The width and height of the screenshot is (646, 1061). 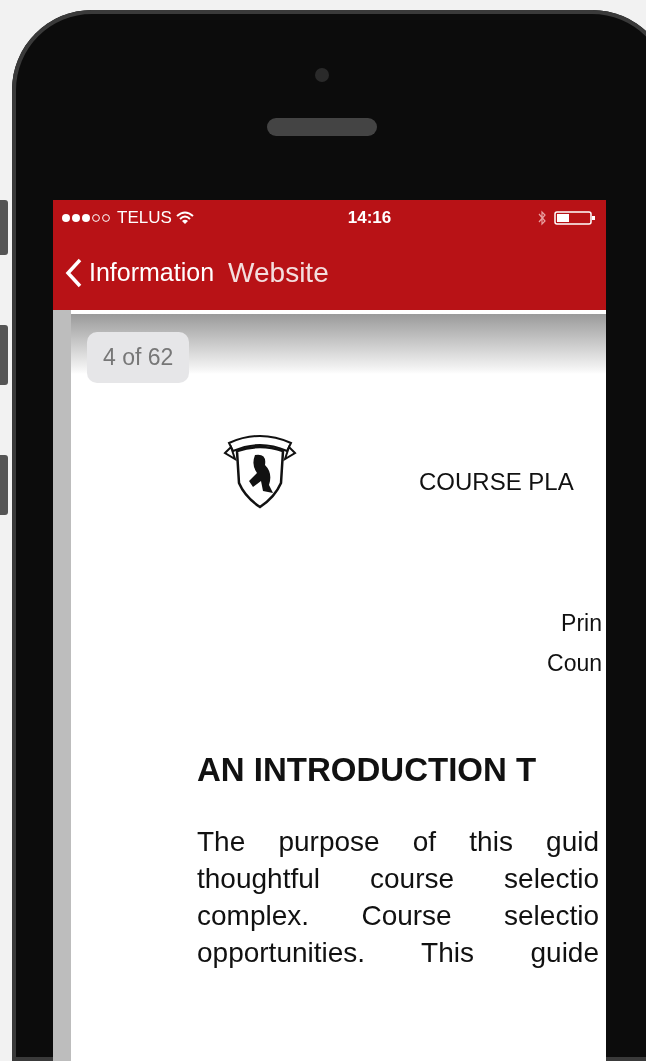 I want to click on back-button: Information, so click(x=140, y=272).